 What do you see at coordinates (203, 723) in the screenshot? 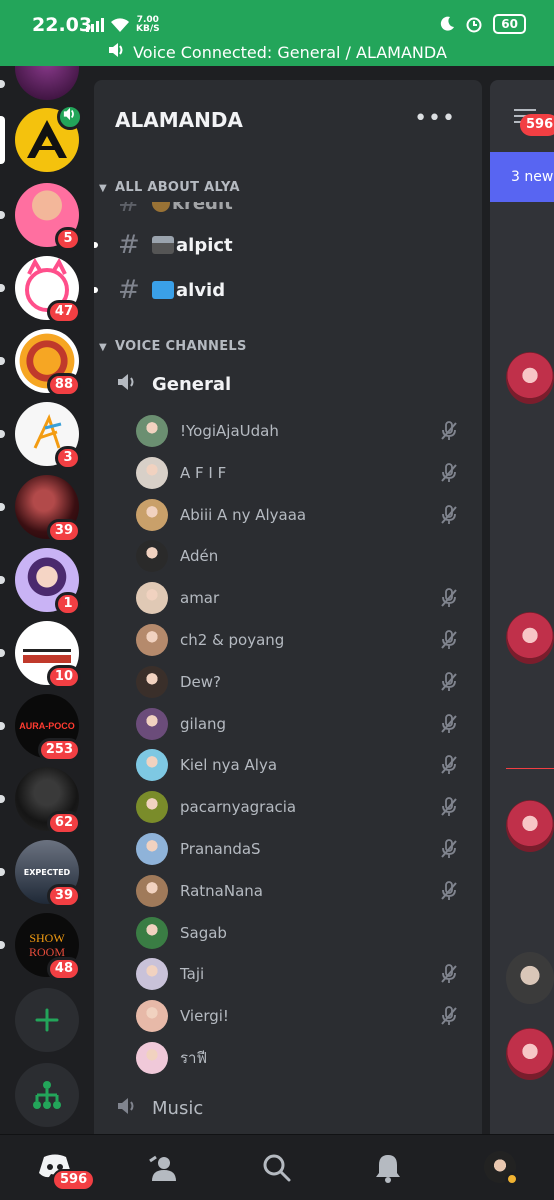
I see `voice-member-name: gilang` at bounding box center [203, 723].